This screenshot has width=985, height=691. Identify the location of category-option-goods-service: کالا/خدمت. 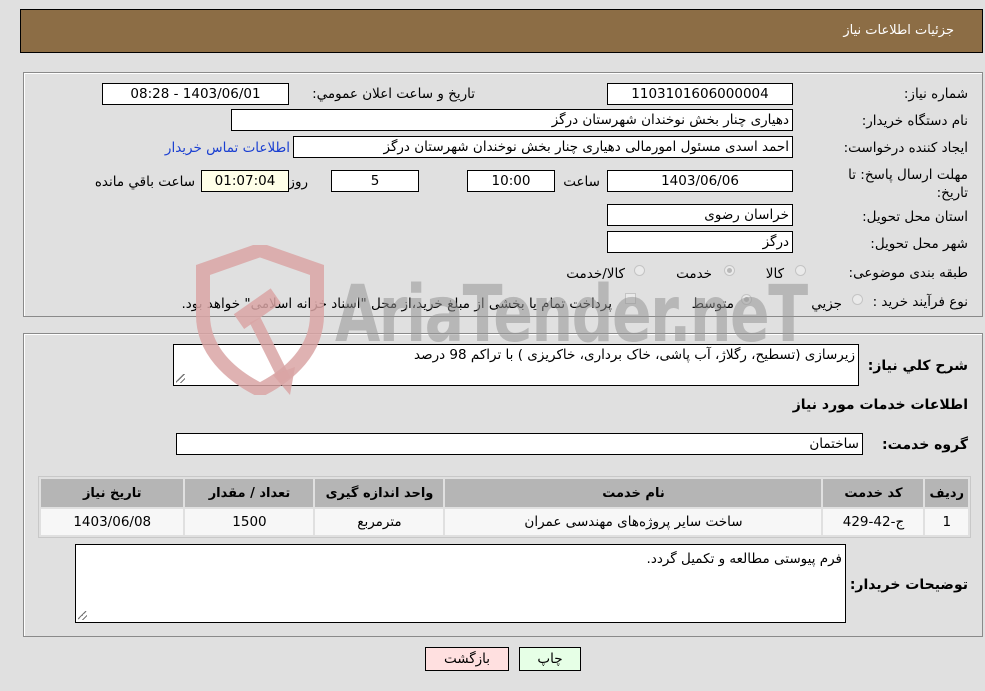
(595, 274).